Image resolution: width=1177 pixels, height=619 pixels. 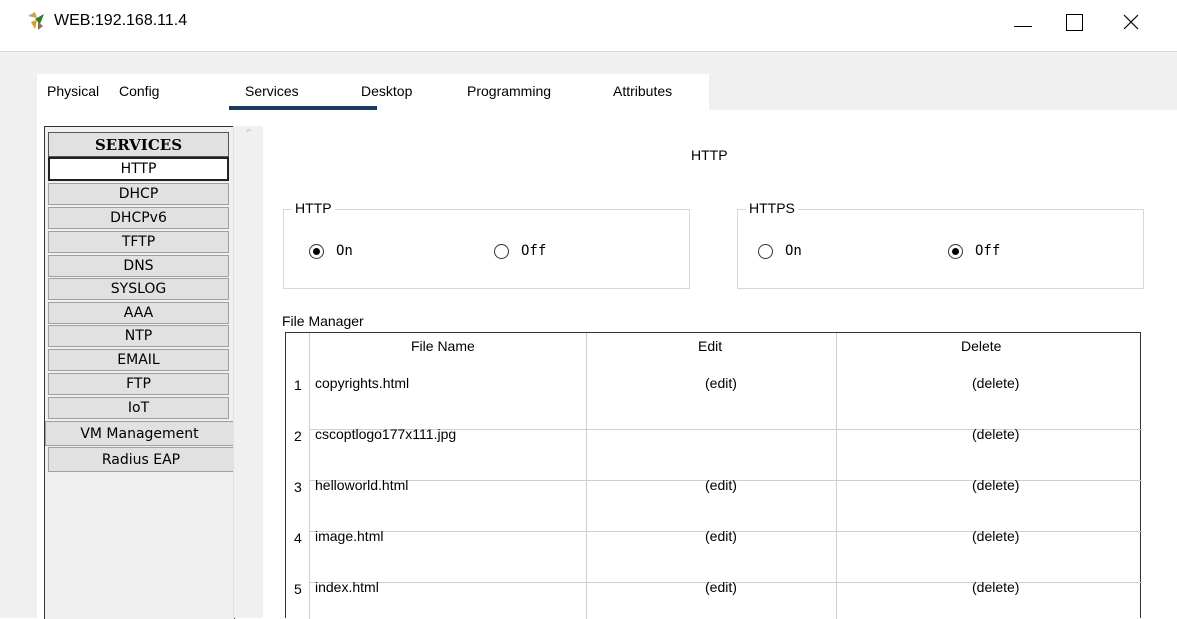 I want to click on close-icon, so click(x=1131, y=22).